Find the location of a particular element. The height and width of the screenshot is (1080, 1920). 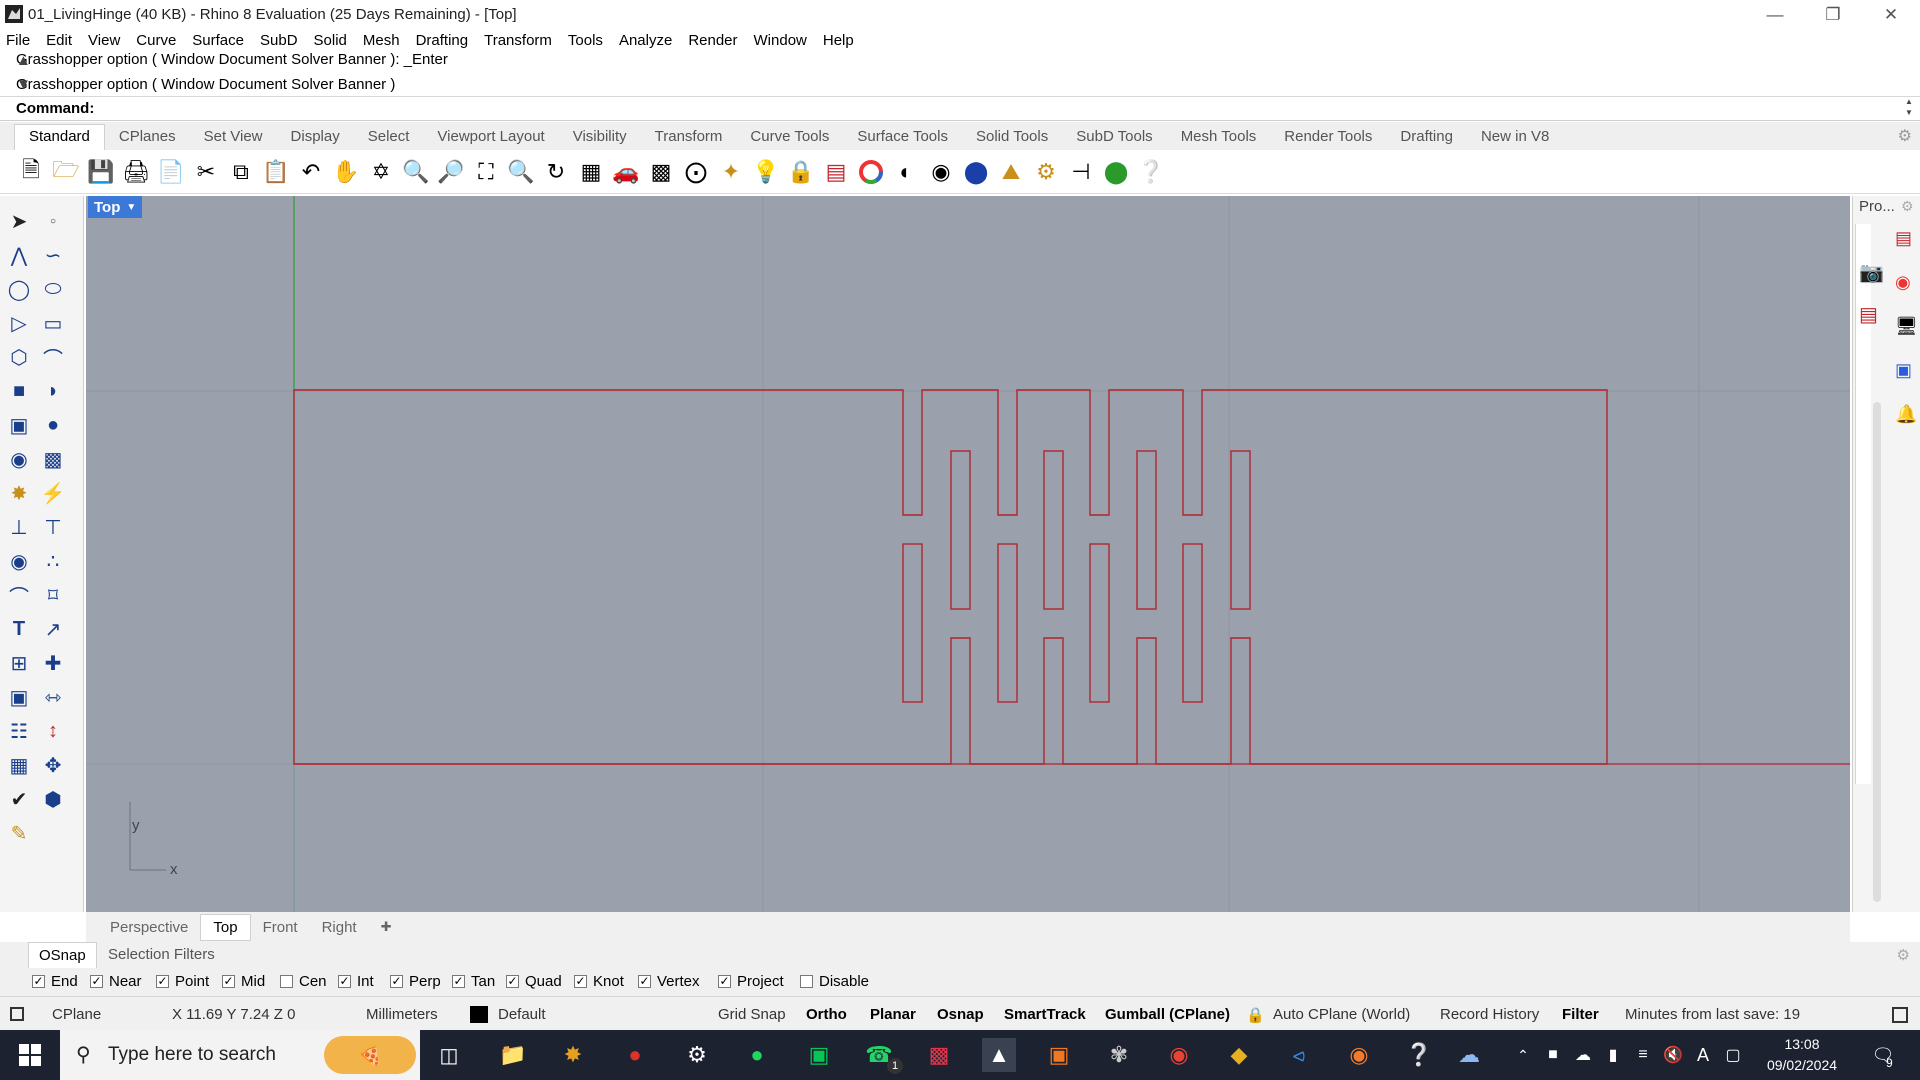

explode-icon: ✸ is located at coordinates (19, 493).